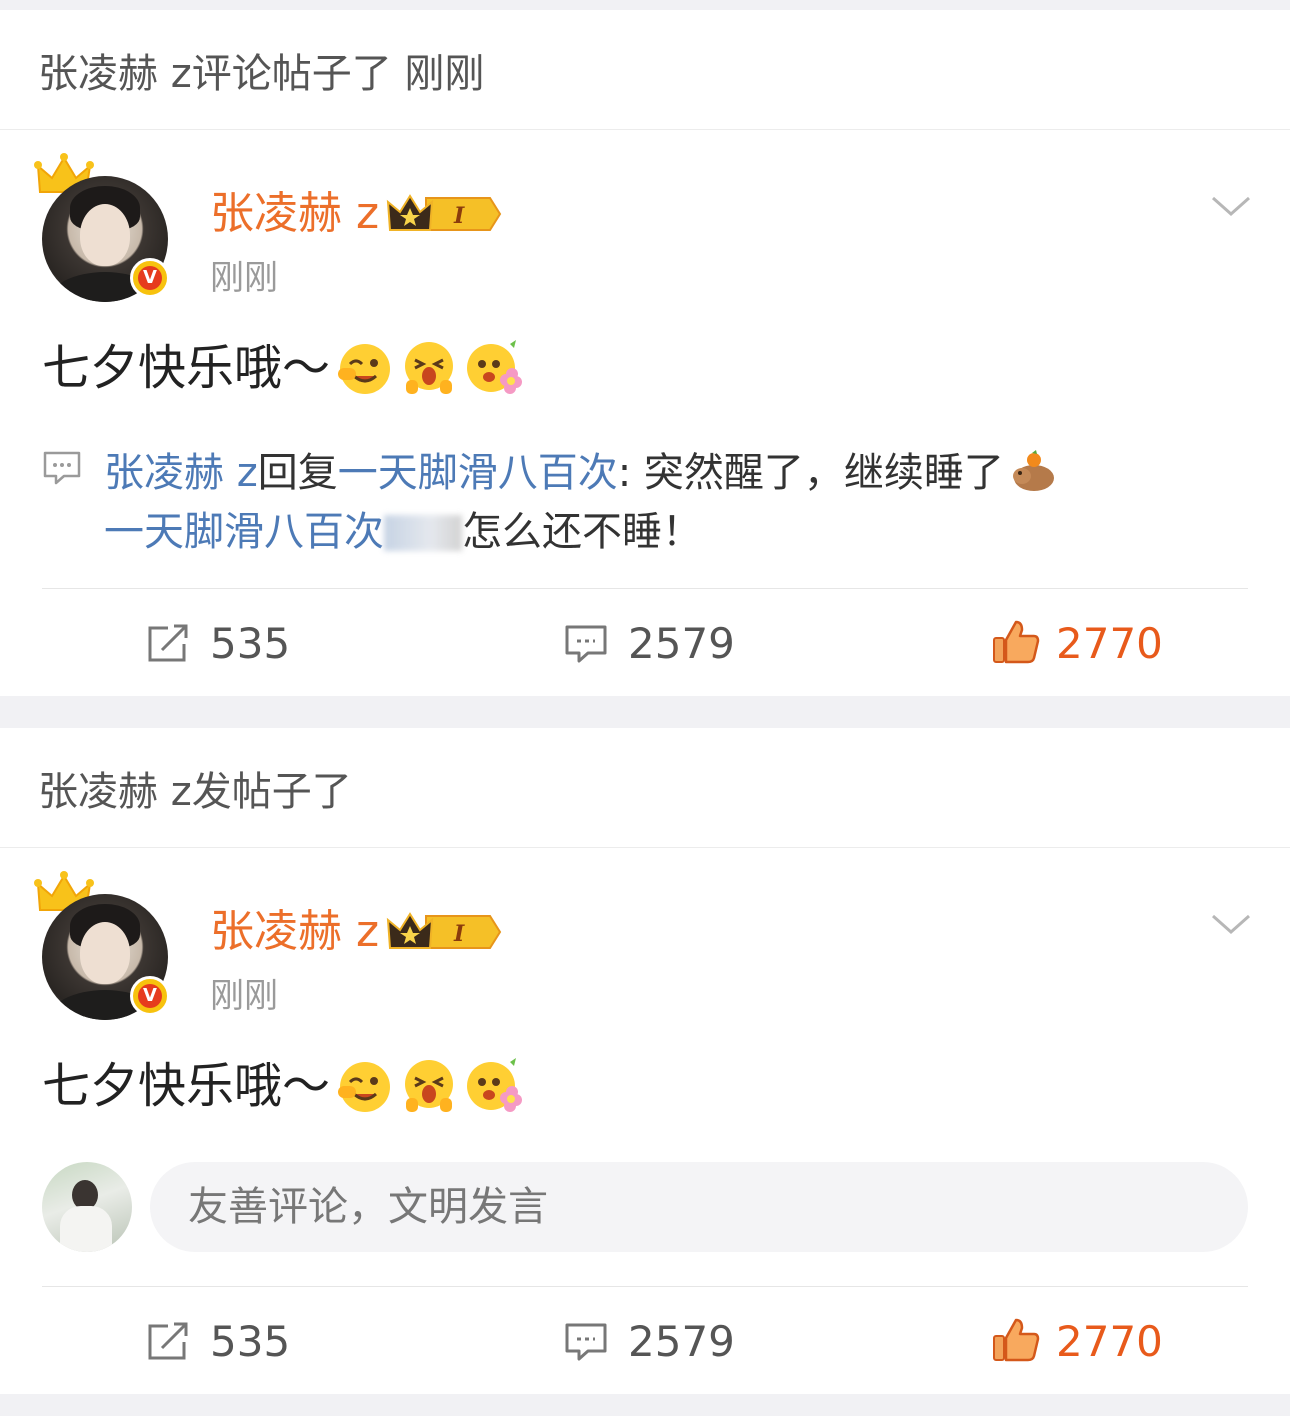 The image size is (1290, 1416). Describe the element at coordinates (810, 473) in the screenshot. I see `comment-text: : 突然醒了，继续睡了` at that location.